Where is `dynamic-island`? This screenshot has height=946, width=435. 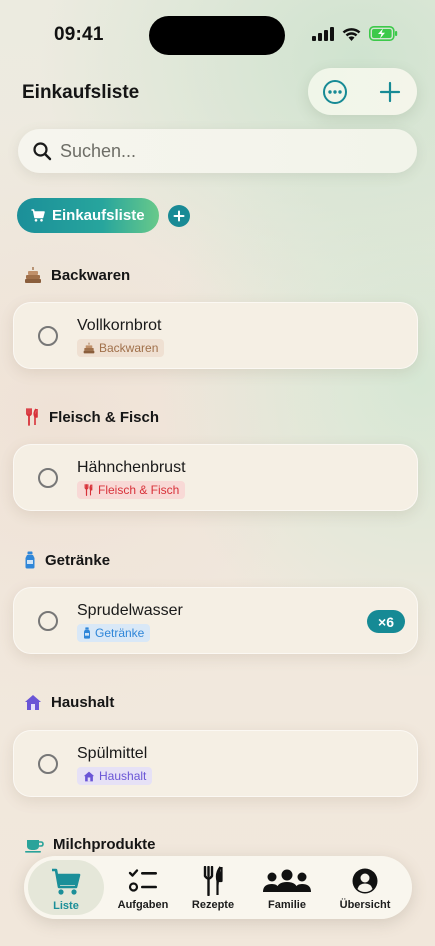 dynamic-island is located at coordinates (217, 35).